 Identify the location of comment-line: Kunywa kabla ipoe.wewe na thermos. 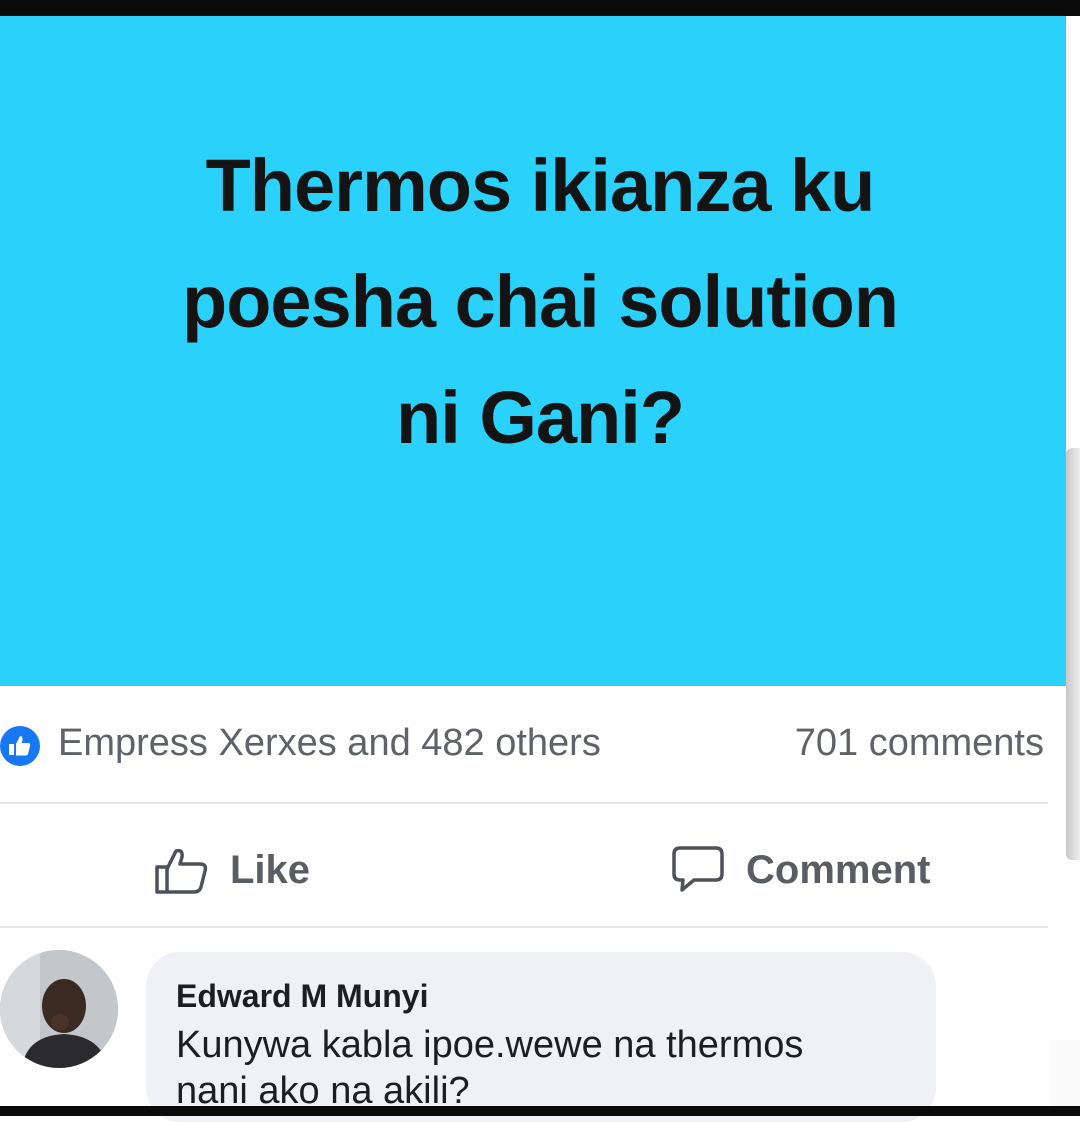
(490, 1045).